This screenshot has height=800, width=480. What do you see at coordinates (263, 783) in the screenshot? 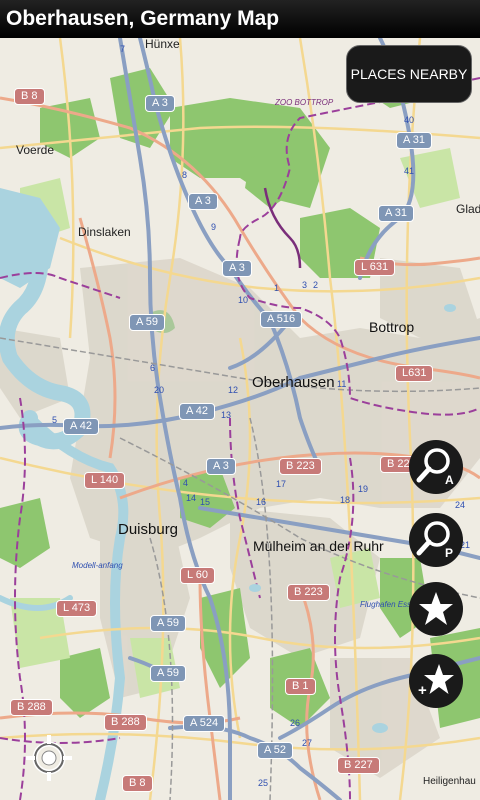
I see `exit-number: 25` at bounding box center [263, 783].